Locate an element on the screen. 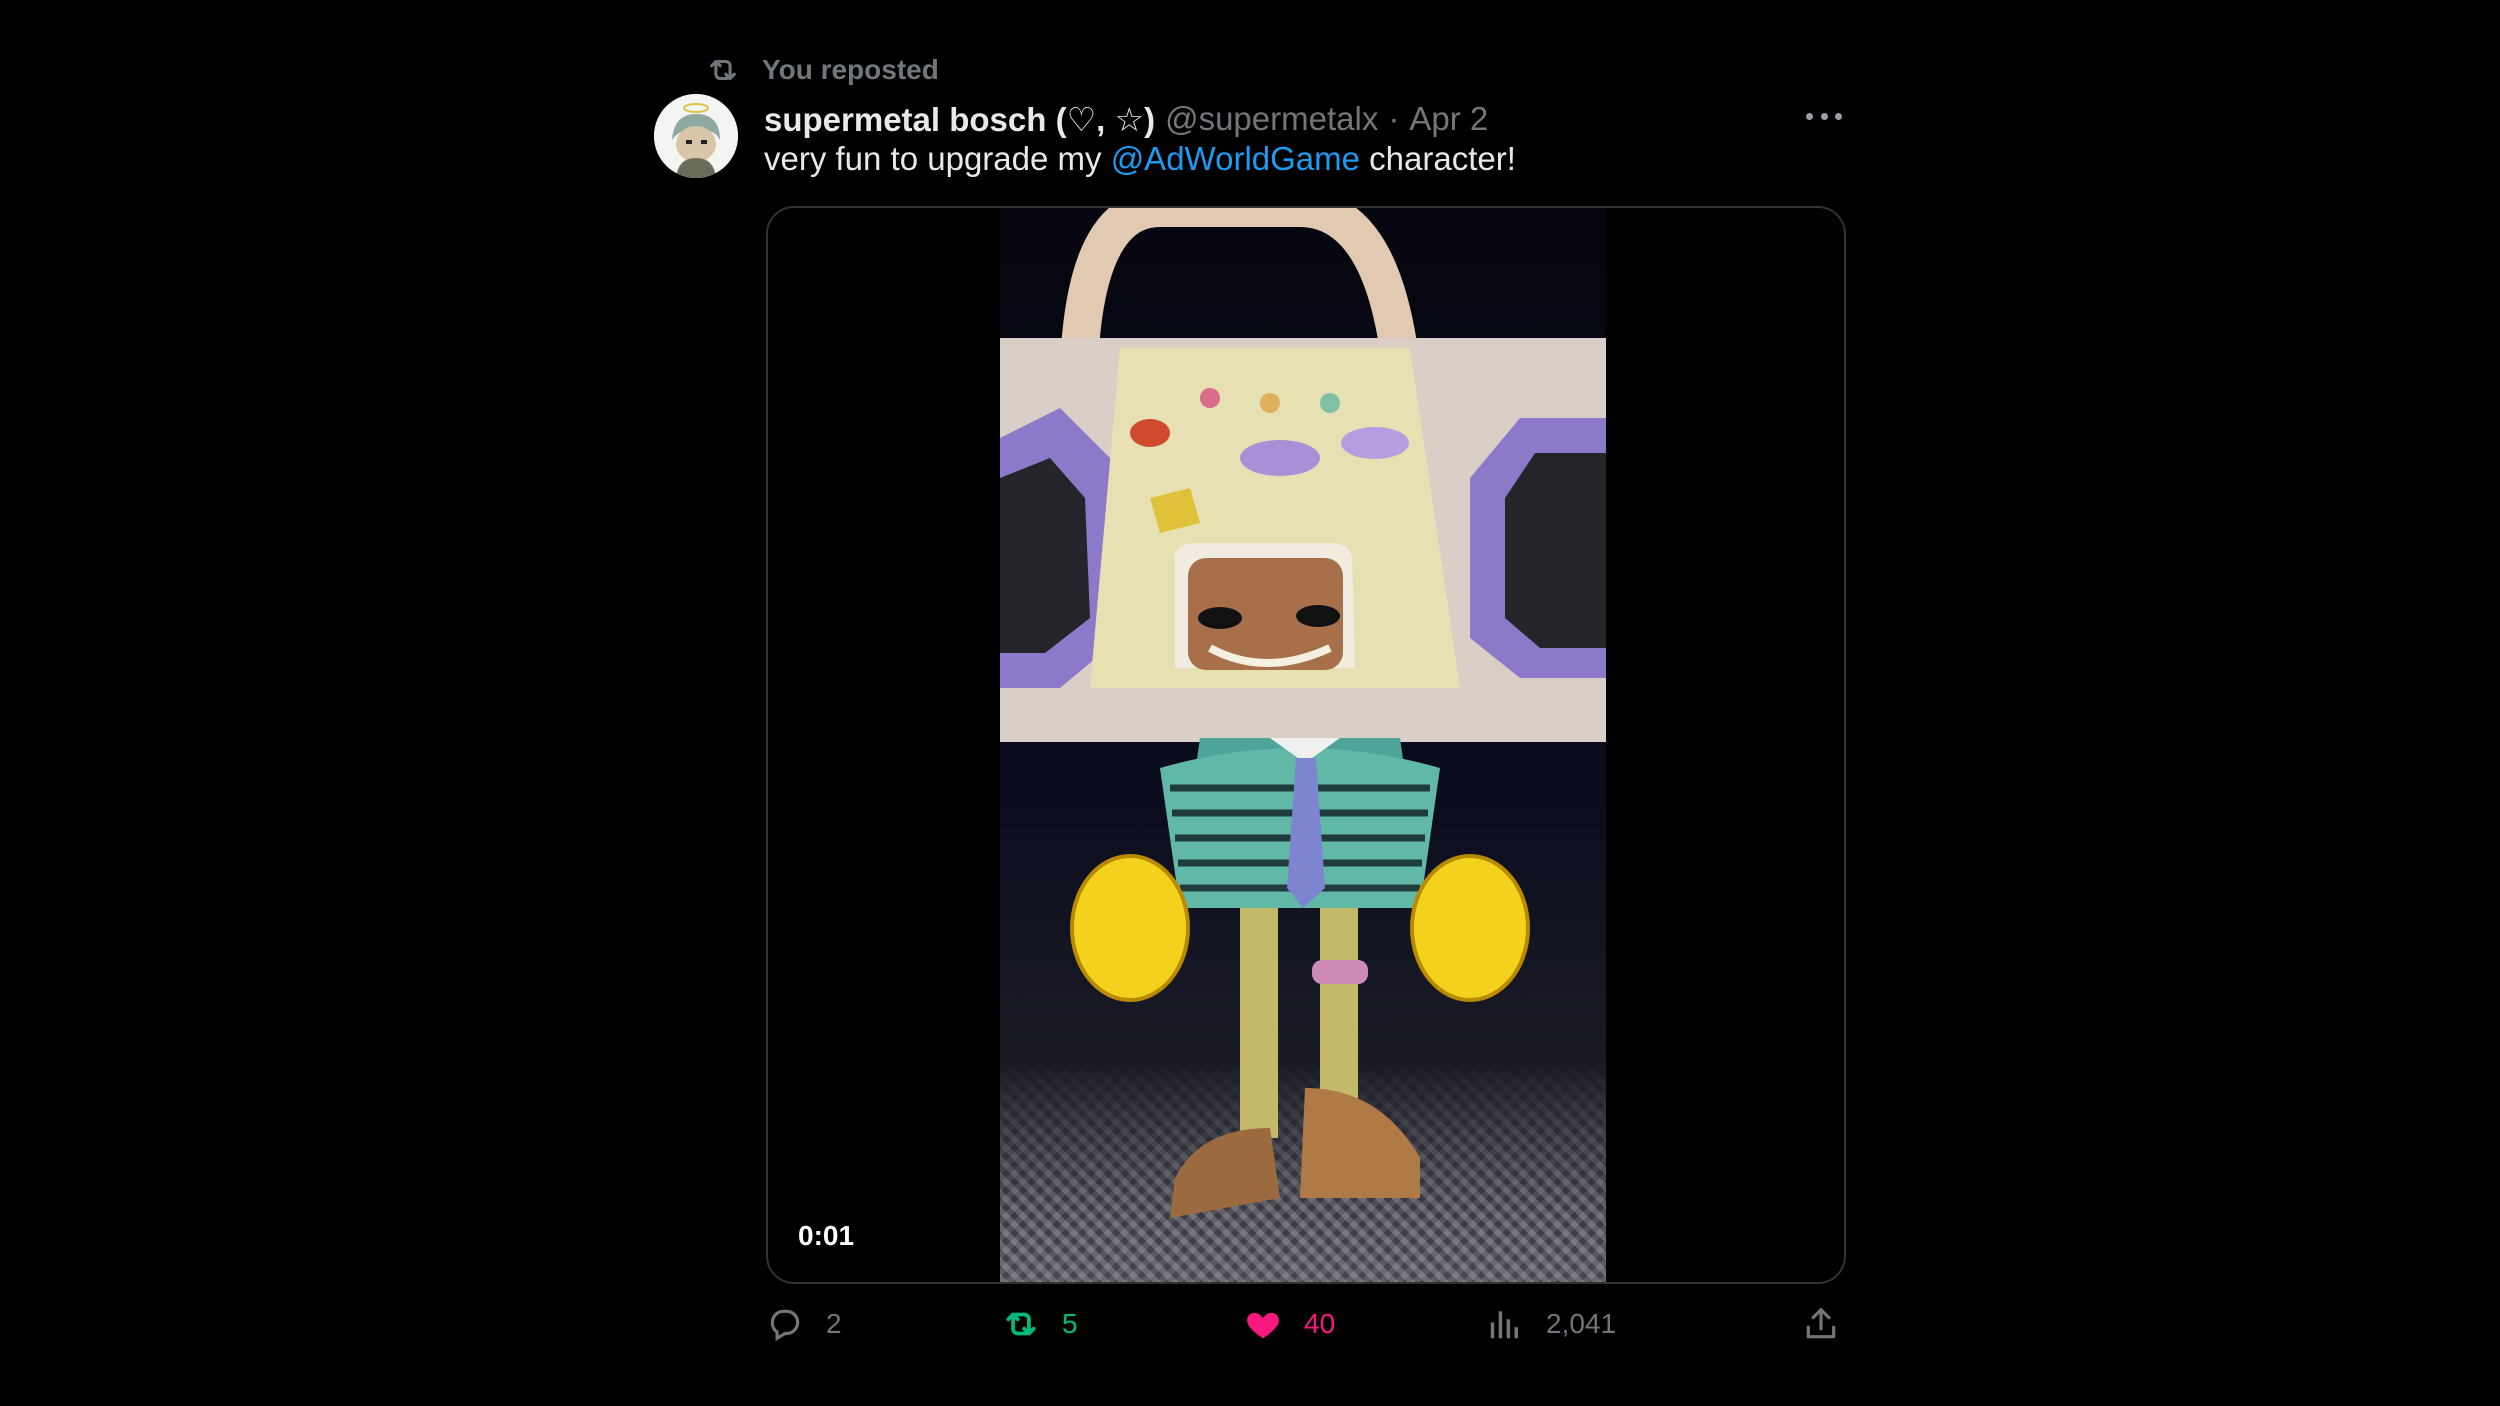 Image resolution: width=2500 pixels, height=1406 pixels. reply-button: 2 is located at coordinates (804, 1324).